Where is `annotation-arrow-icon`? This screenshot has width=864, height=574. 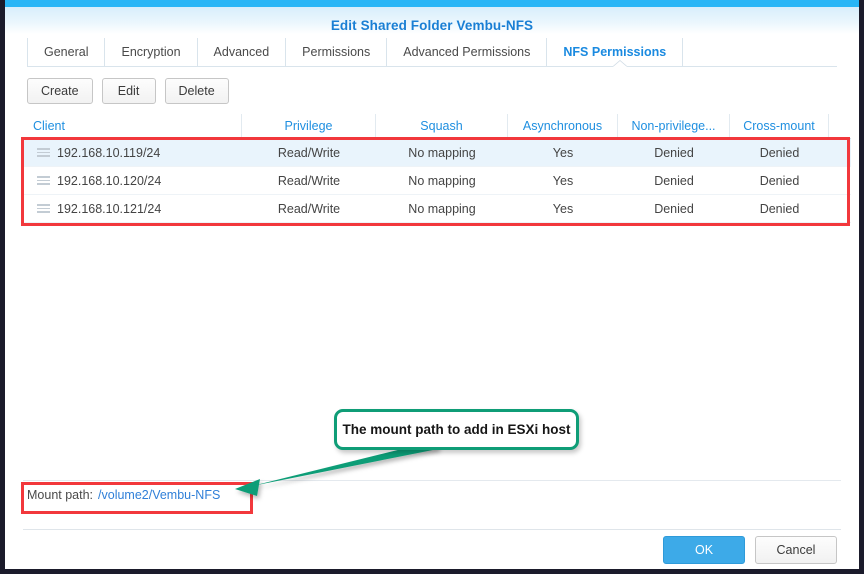
annotation-arrow-icon is located at coordinates (336, 468).